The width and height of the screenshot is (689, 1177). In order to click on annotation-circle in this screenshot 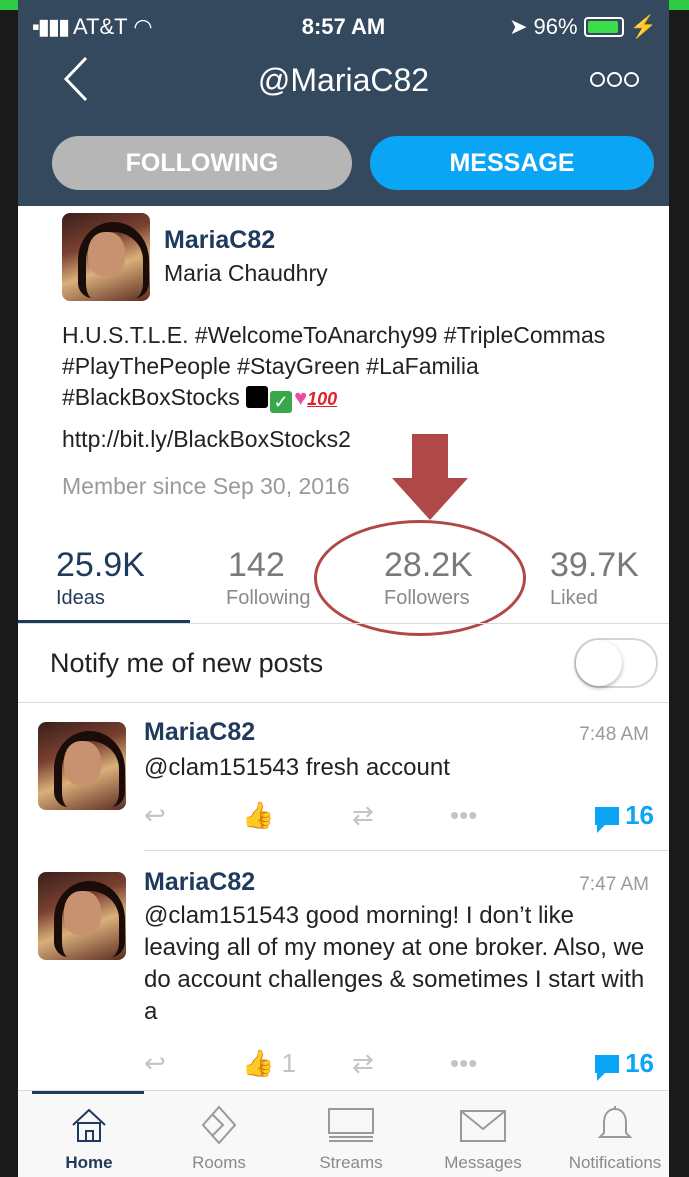, I will do `click(420, 578)`.